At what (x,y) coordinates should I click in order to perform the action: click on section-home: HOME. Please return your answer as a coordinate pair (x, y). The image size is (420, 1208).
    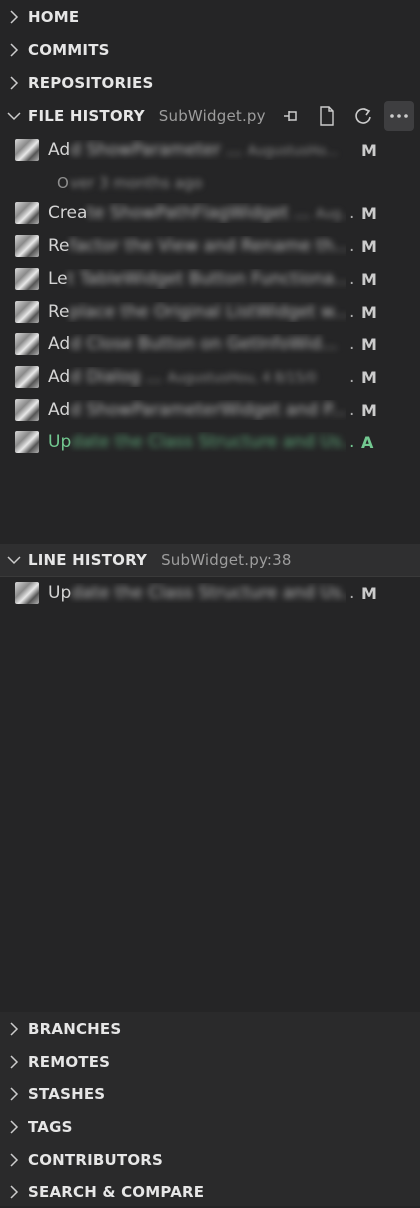
    Looking at the image, I should click on (210, 17).